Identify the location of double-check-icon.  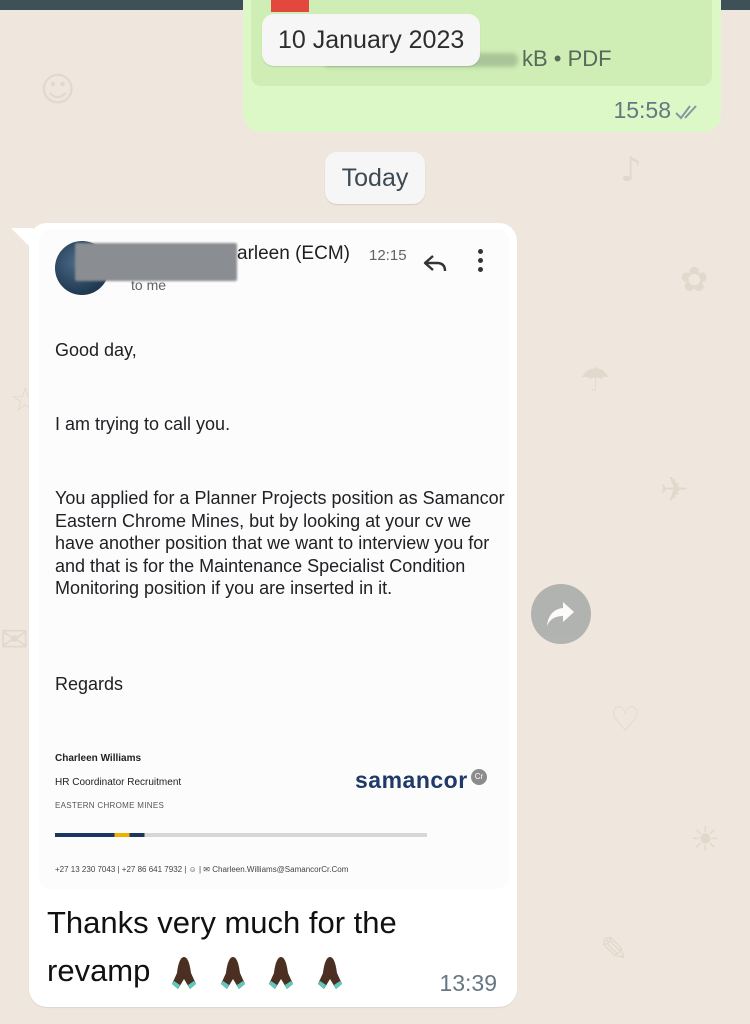
(686, 112).